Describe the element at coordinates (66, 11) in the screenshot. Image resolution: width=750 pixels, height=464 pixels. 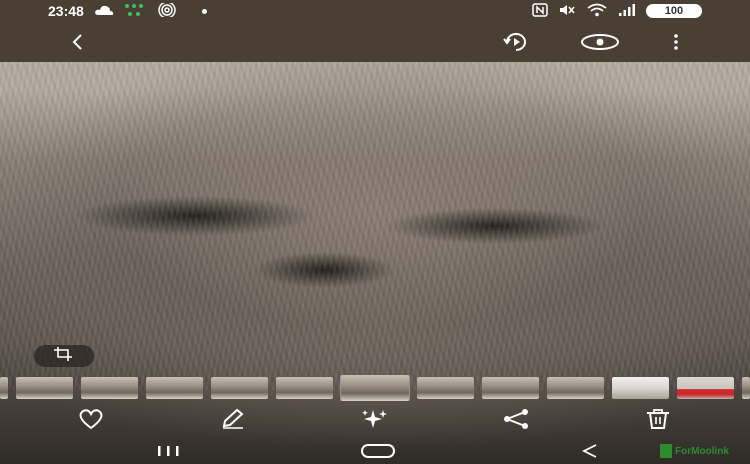
I see `status-time: 23:48` at that location.